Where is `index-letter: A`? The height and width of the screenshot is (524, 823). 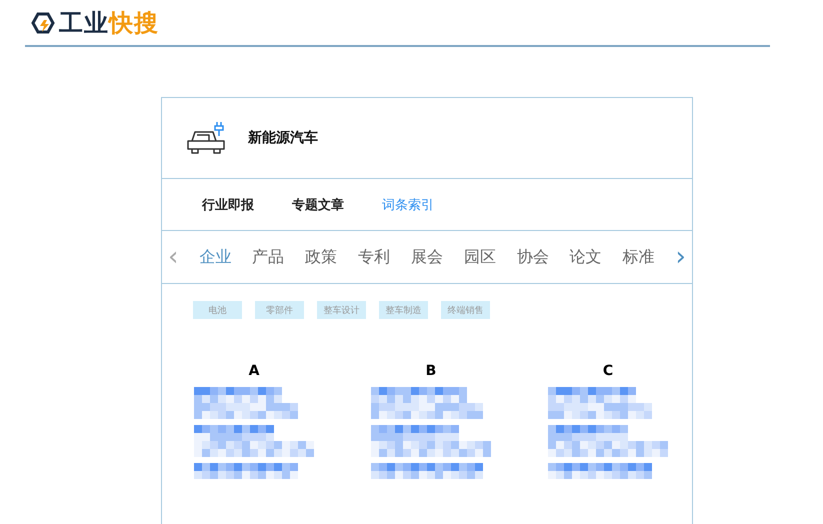 index-letter: A is located at coordinates (254, 371).